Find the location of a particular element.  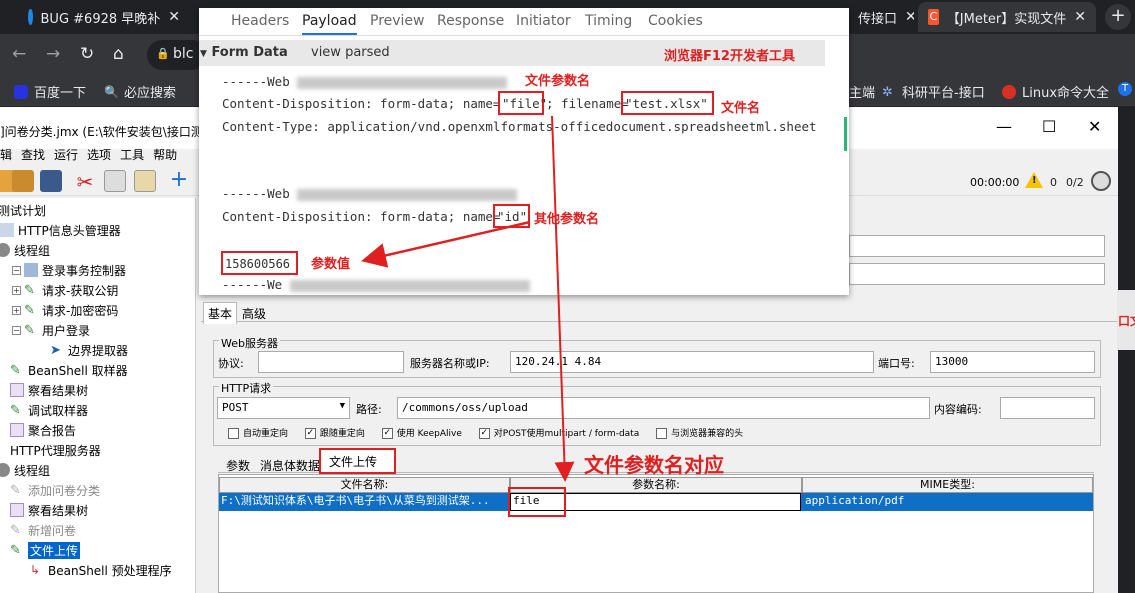

arrow-file-to-param is located at coordinates (563, 298).